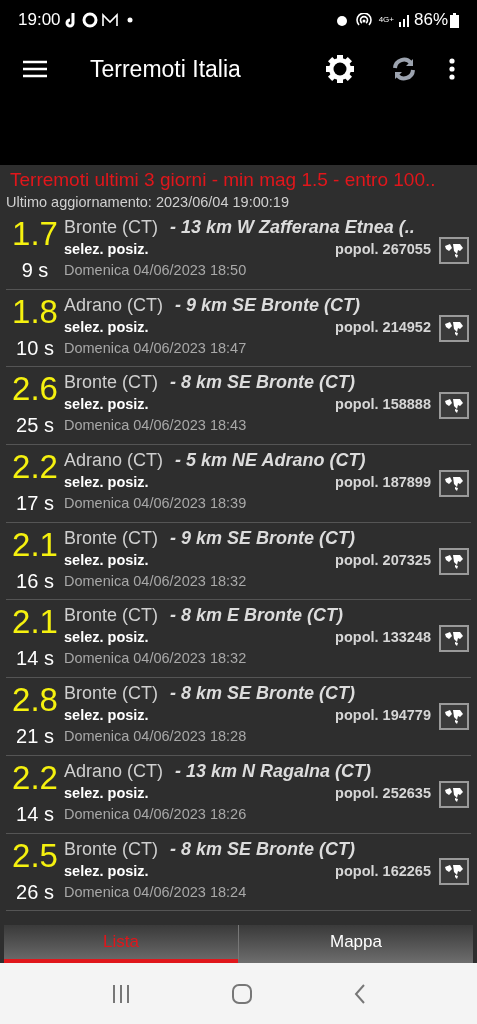  Describe the element at coordinates (223, 180) in the screenshot. I see `list-title: Terremoti ultimi 3 giorni - min mag 1.5 - entro 100..` at that location.